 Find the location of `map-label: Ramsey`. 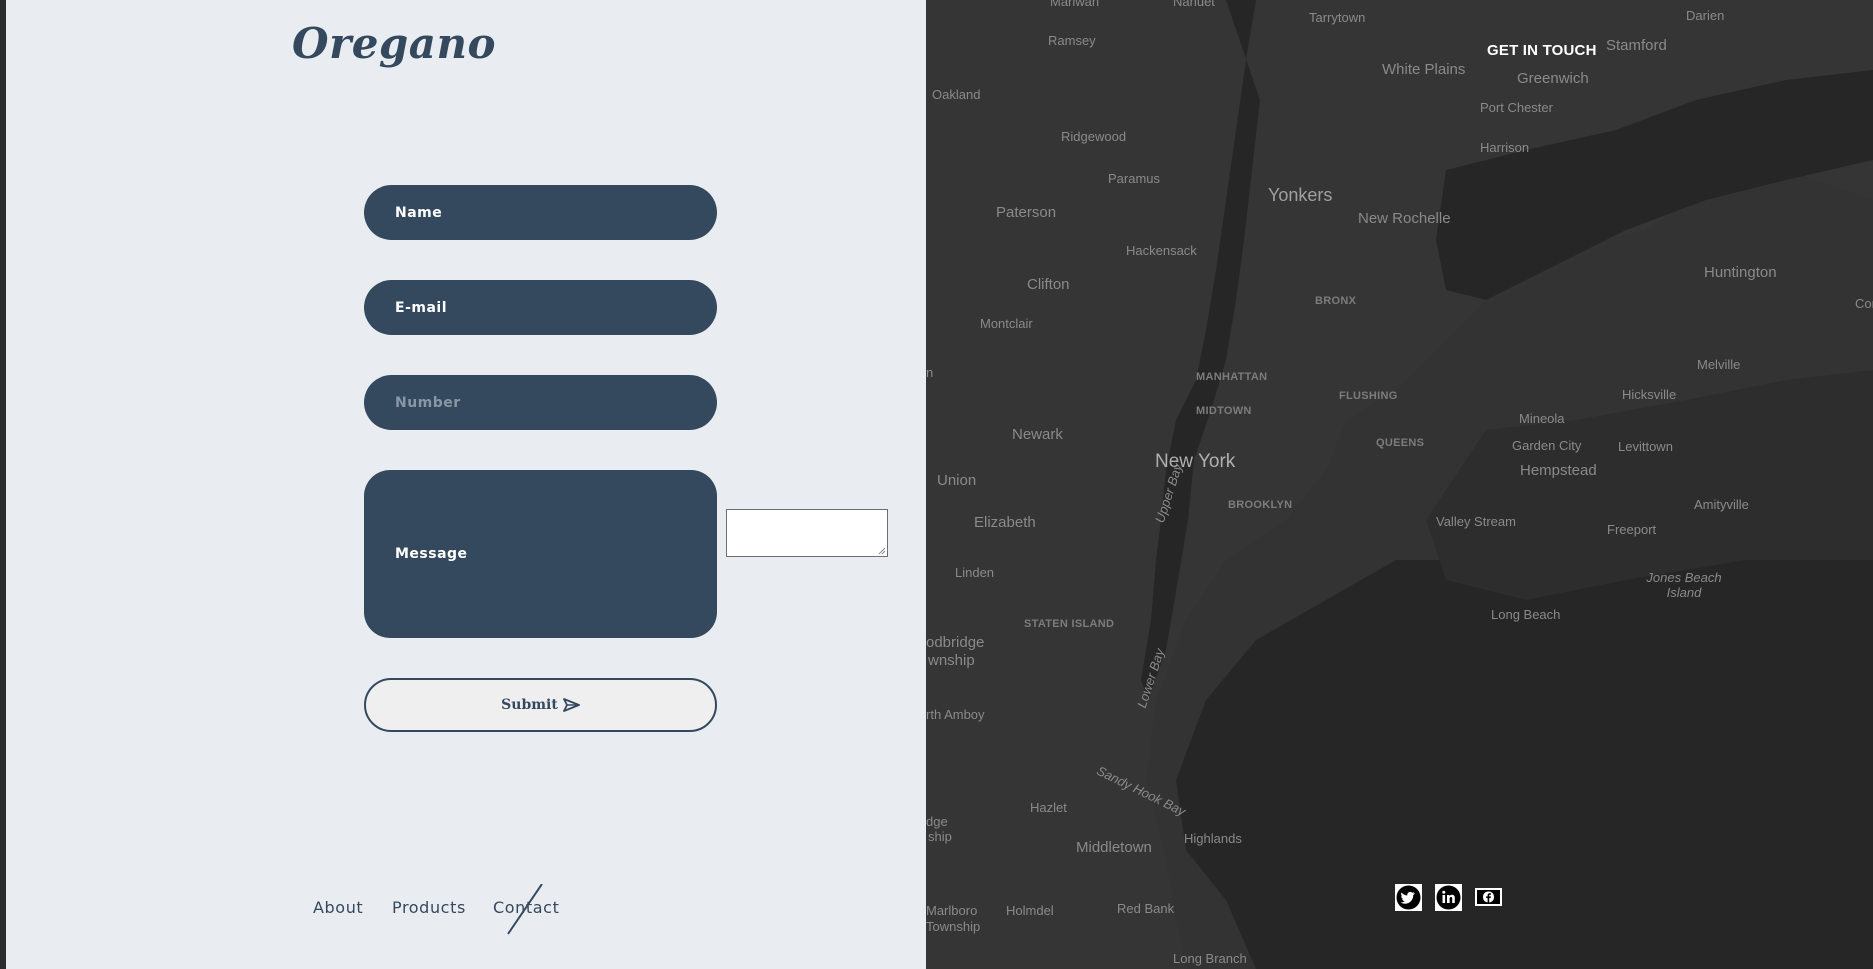

map-label: Ramsey is located at coordinates (1072, 40).